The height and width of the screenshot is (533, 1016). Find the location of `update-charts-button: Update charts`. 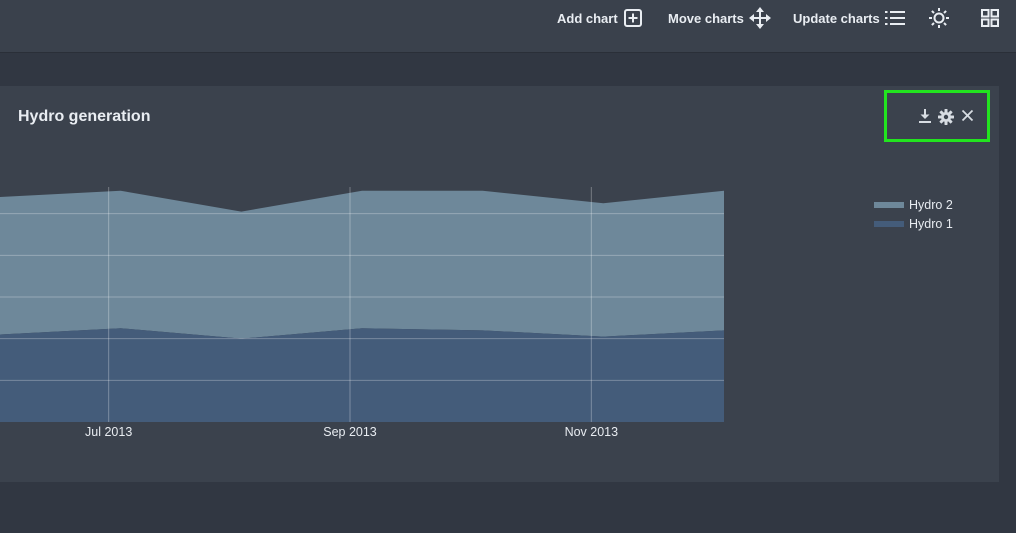

update-charts-button: Update charts is located at coordinates (849, 18).